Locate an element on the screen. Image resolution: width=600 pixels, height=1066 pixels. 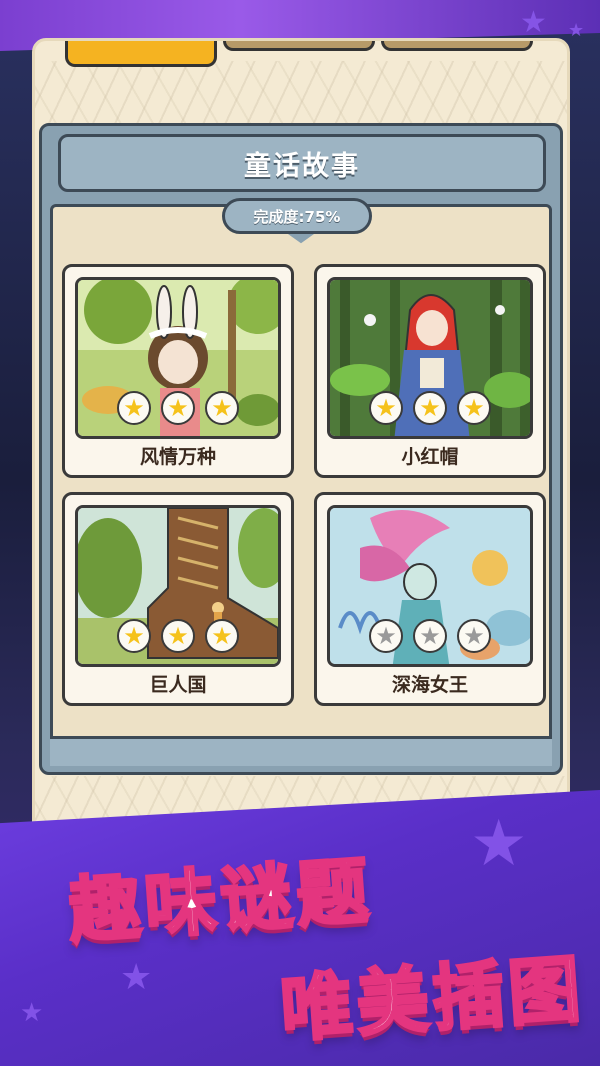
story-card-3: ★ ★ ★ 巨人国 is located at coordinates (178, 599).